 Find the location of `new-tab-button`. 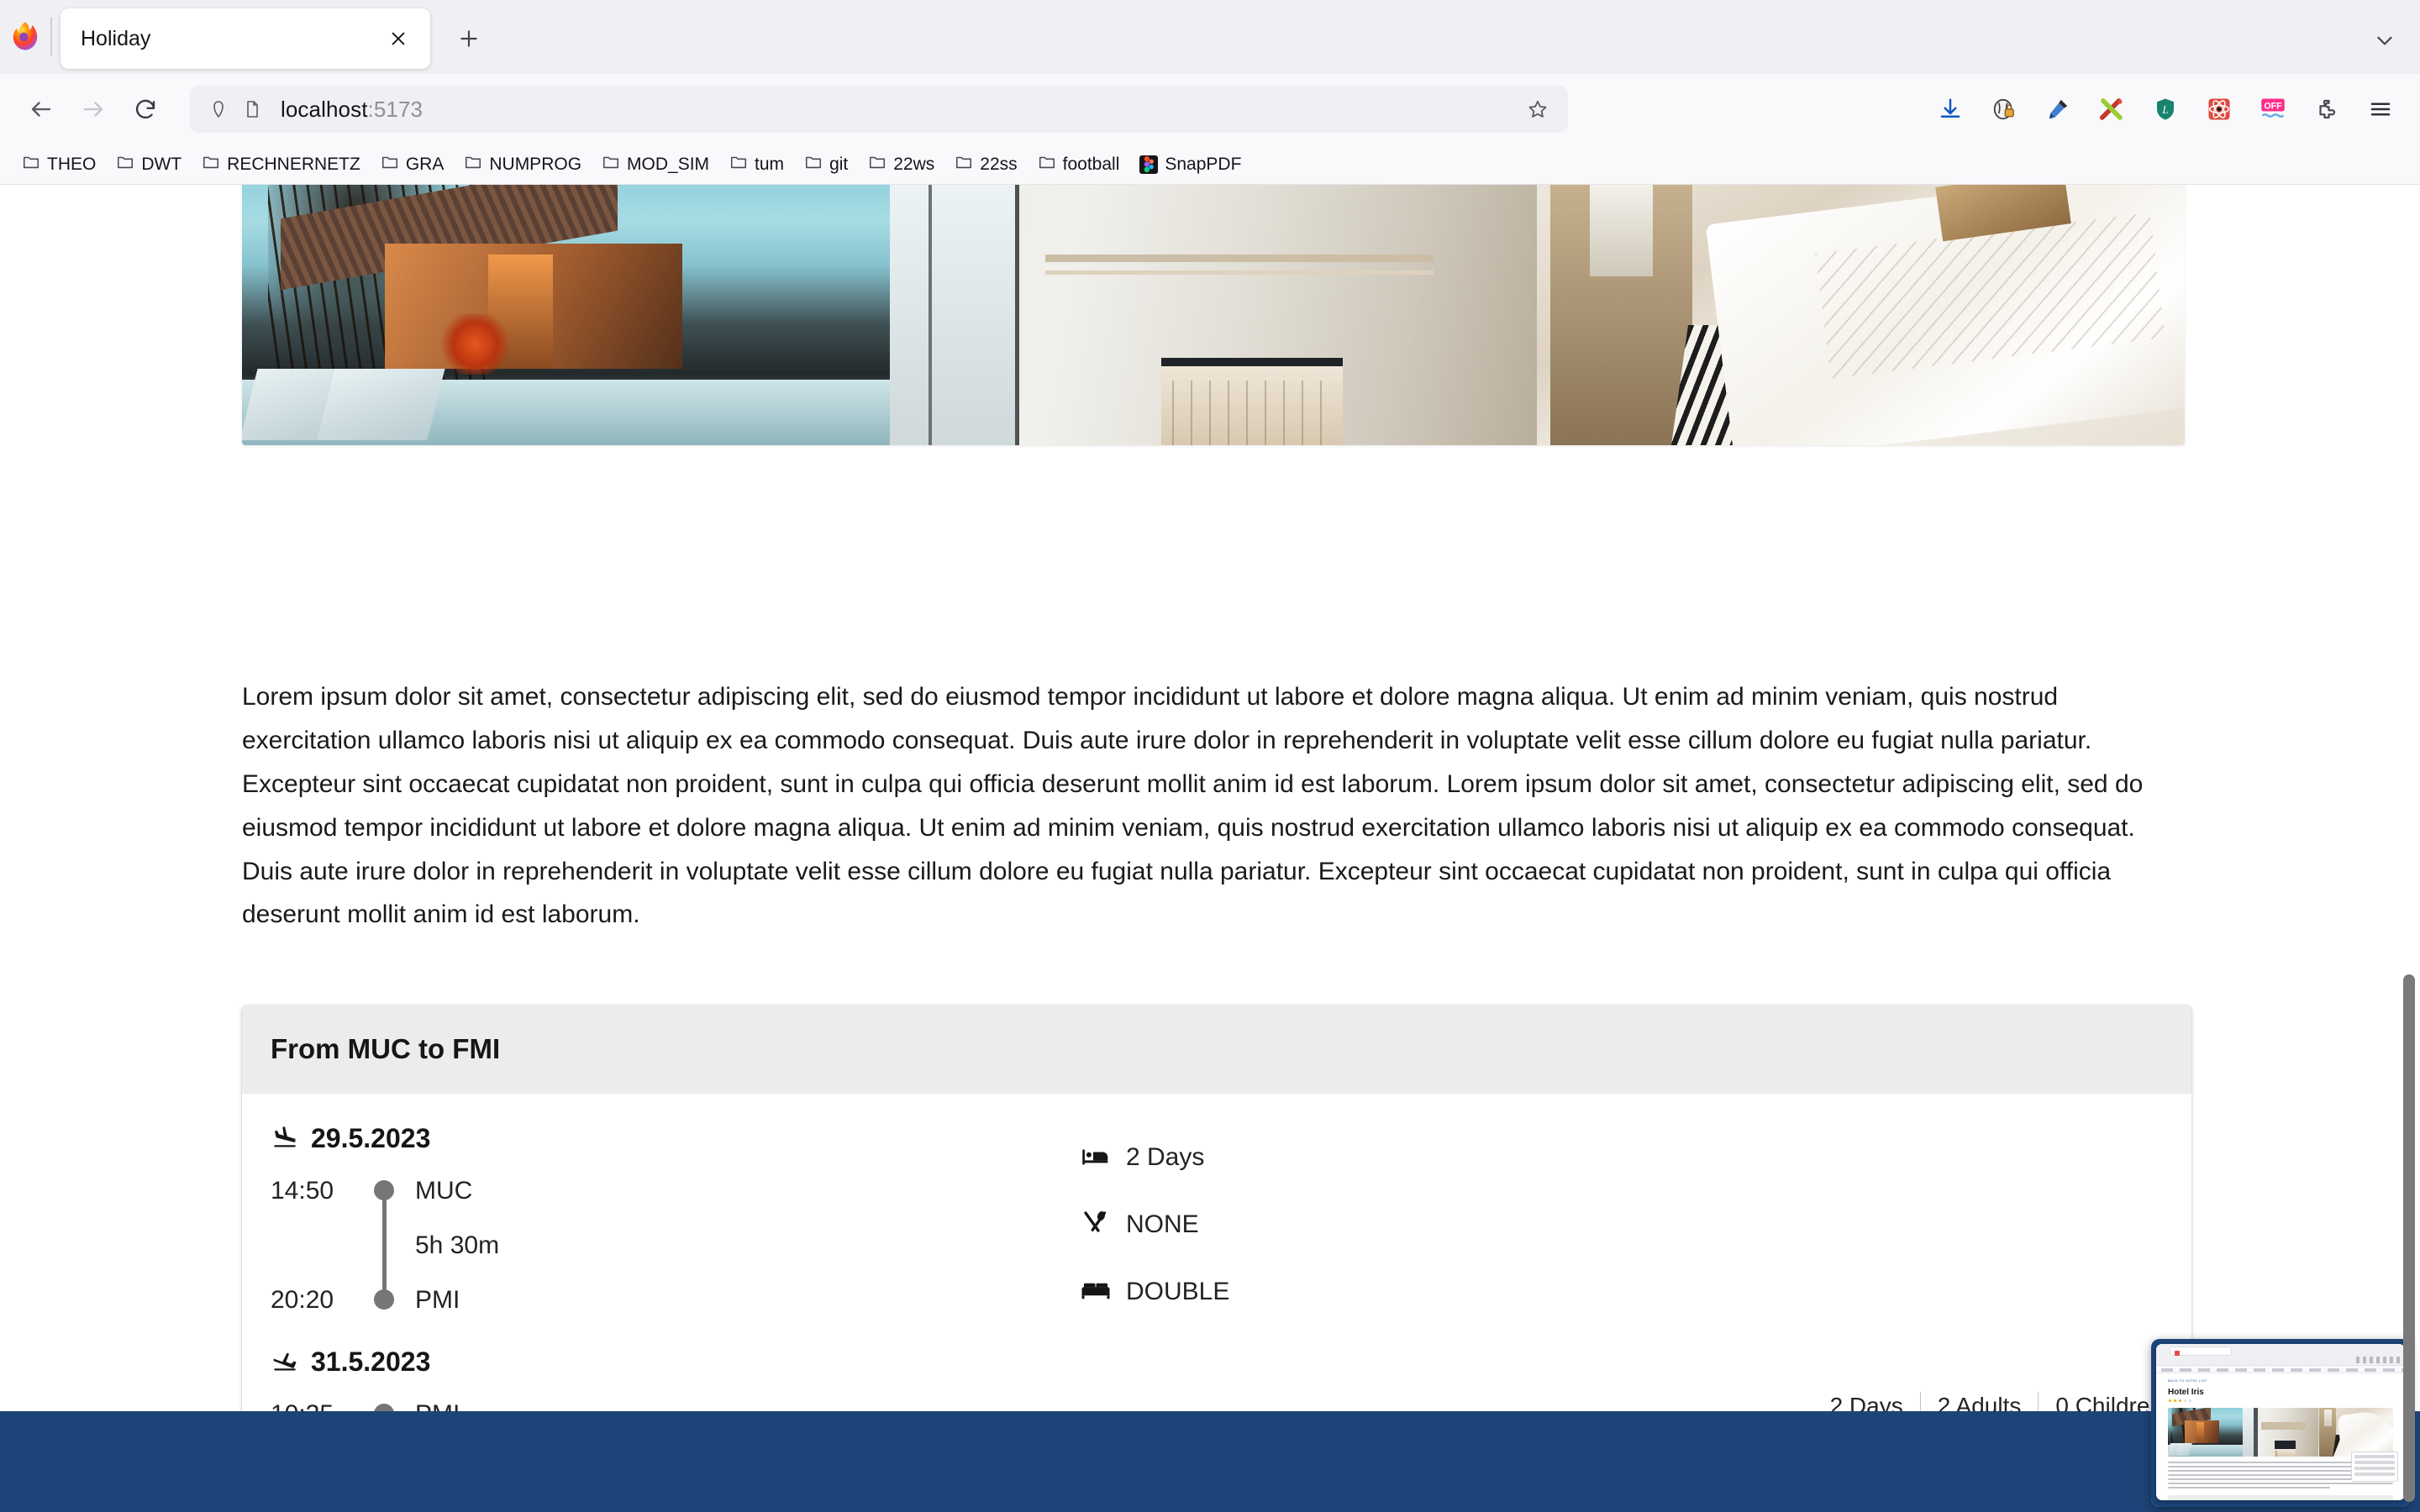

new-tab-button is located at coordinates (469, 38).